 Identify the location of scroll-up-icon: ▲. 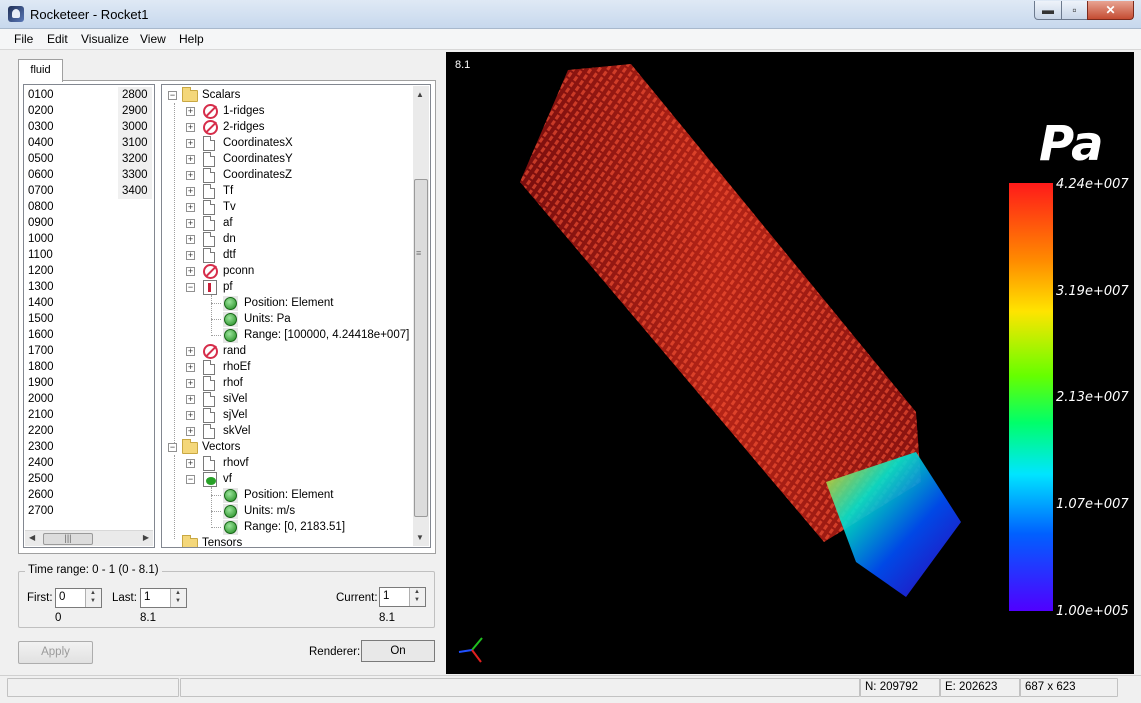
(420, 94).